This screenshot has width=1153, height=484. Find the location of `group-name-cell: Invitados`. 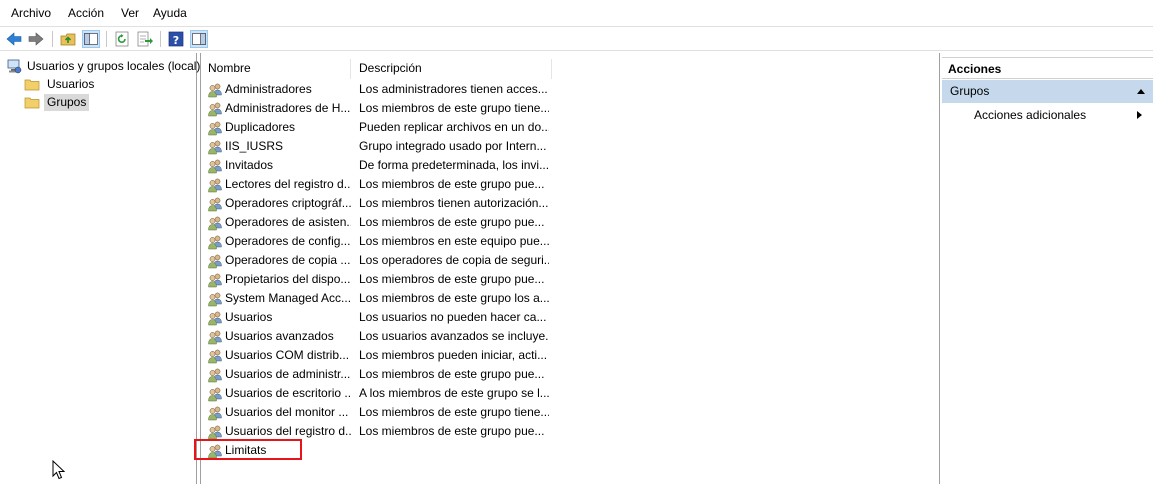

group-name-cell: Invitados is located at coordinates (249, 165).